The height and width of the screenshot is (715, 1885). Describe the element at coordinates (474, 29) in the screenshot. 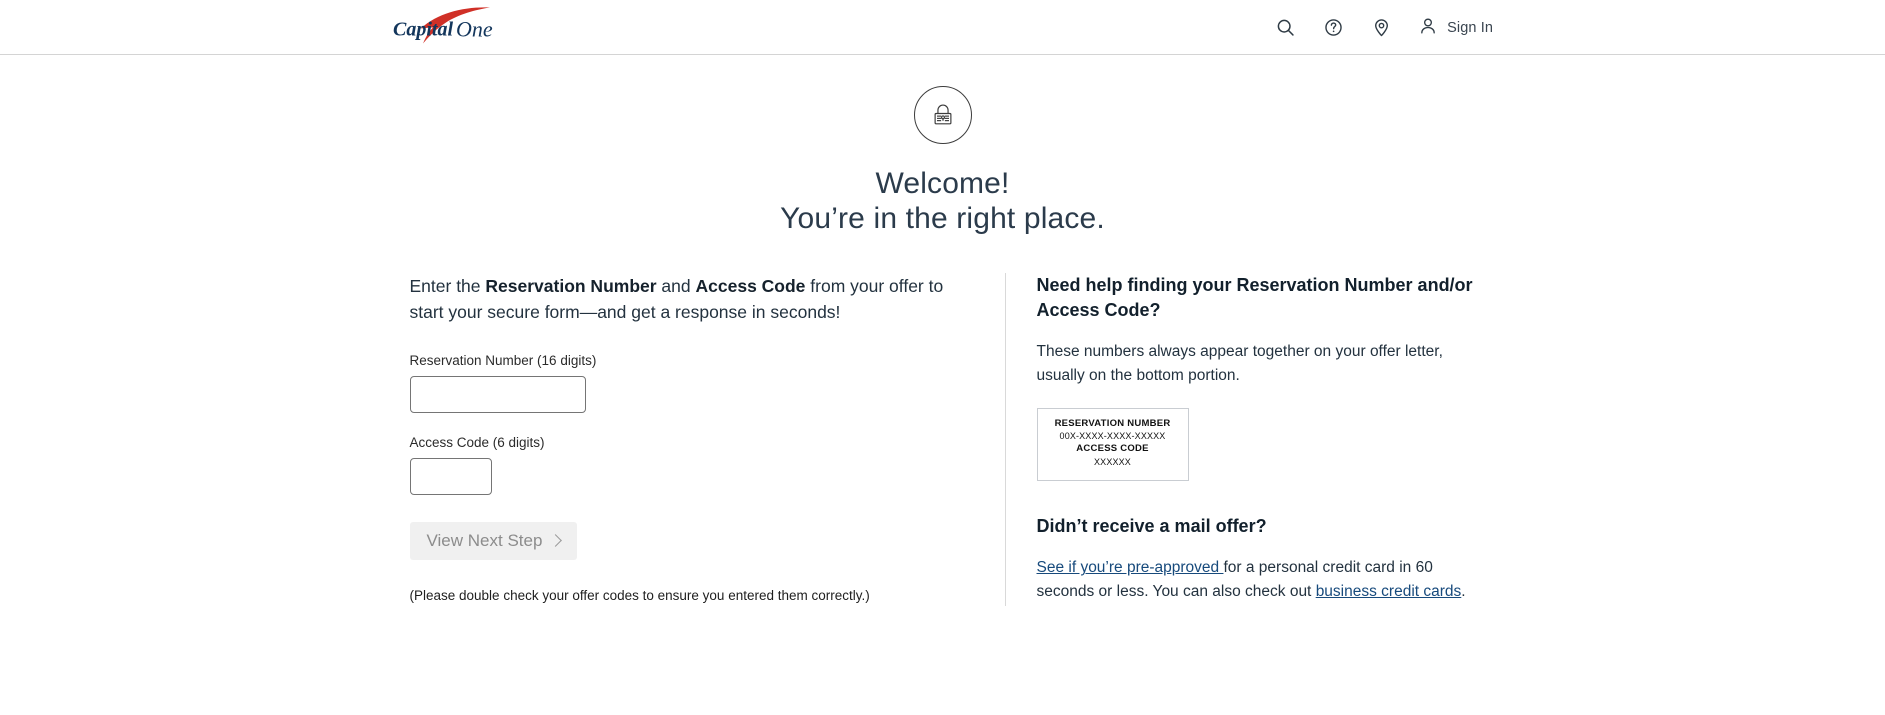

I see `svg-text: One` at that location.